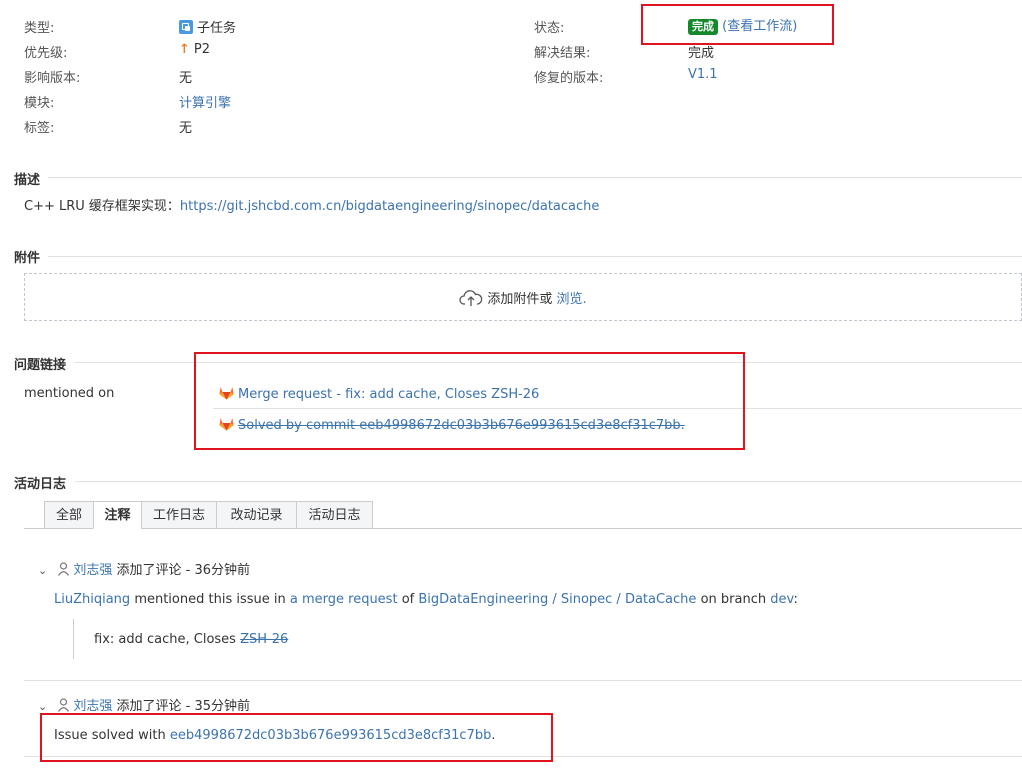  What do you see at coordinates (703, 74) in the screenshot?
I see `fix-version-link: V1.1` at bounding box center [703, 74].